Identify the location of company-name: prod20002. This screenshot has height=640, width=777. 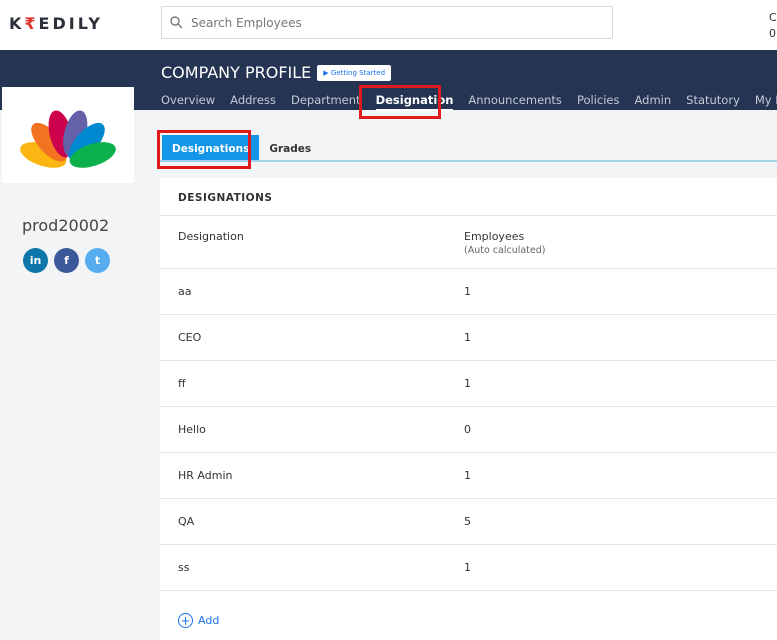
(66, 225).